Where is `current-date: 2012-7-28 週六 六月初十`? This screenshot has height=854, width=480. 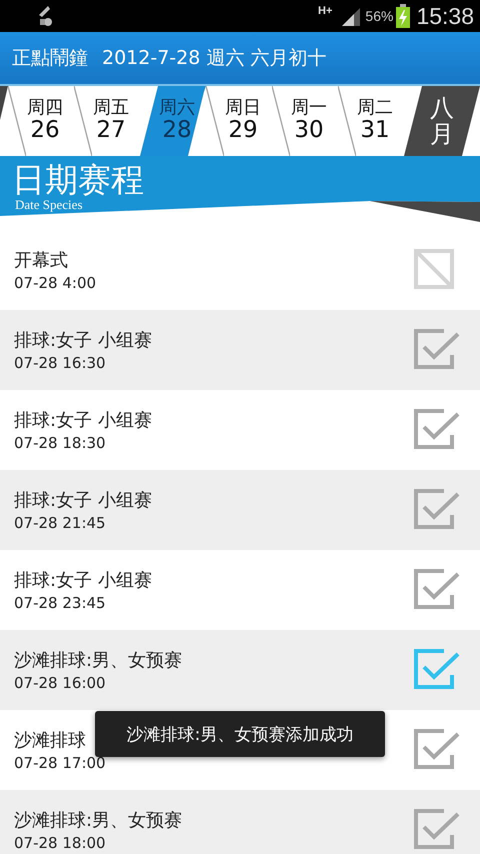 current-date: 2012-7-28 週六 六月初十 is located at coordinates (214, 58).